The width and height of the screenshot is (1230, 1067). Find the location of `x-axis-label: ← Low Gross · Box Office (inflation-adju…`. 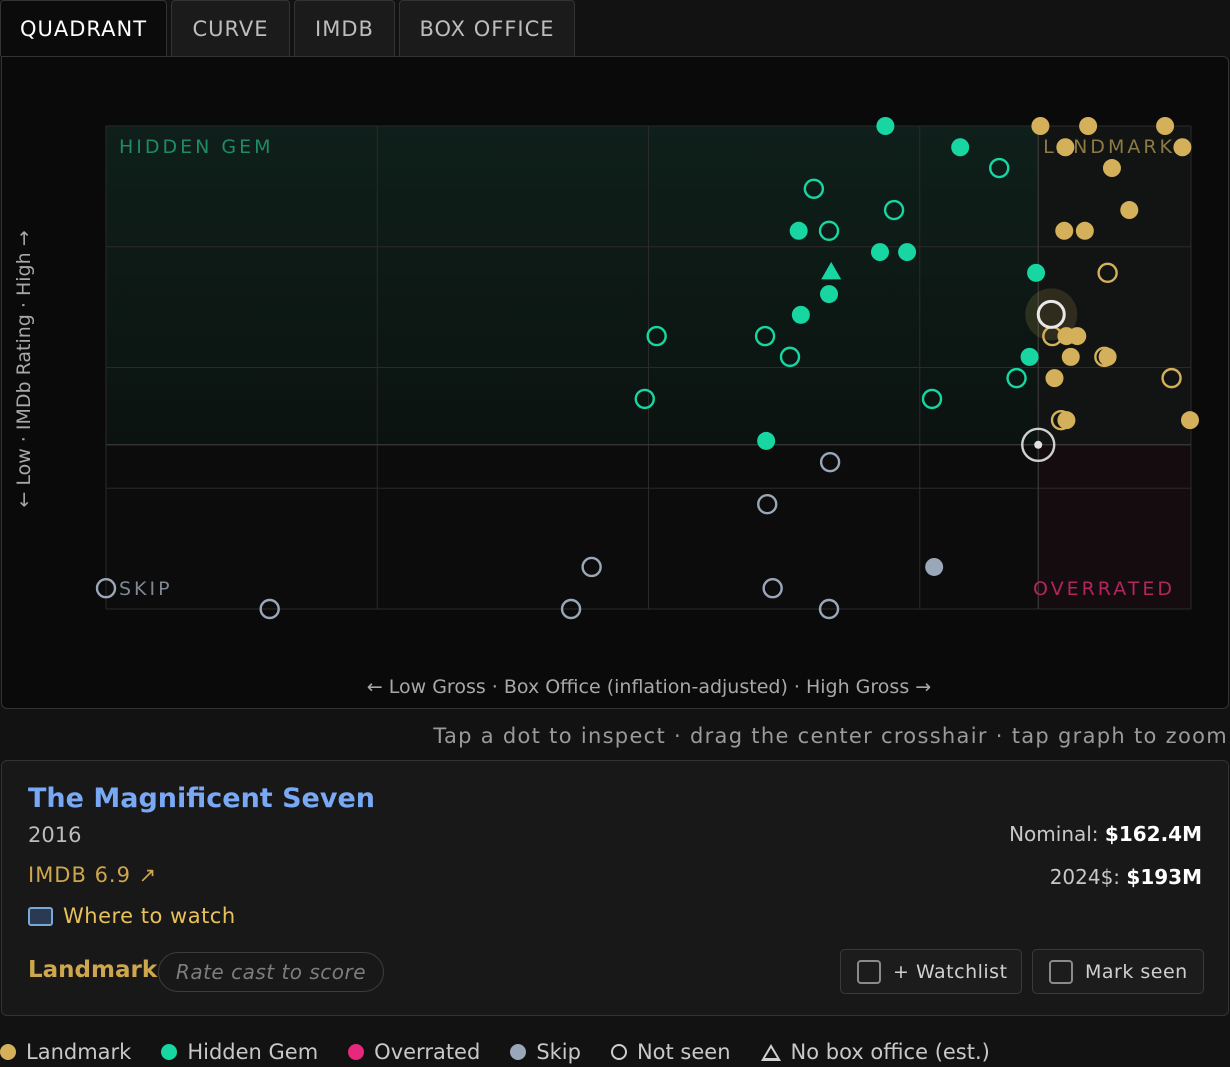

x-axis-label: ← Low Gross · Box Office (inflation-adju… is located at coordinates (649, 687).